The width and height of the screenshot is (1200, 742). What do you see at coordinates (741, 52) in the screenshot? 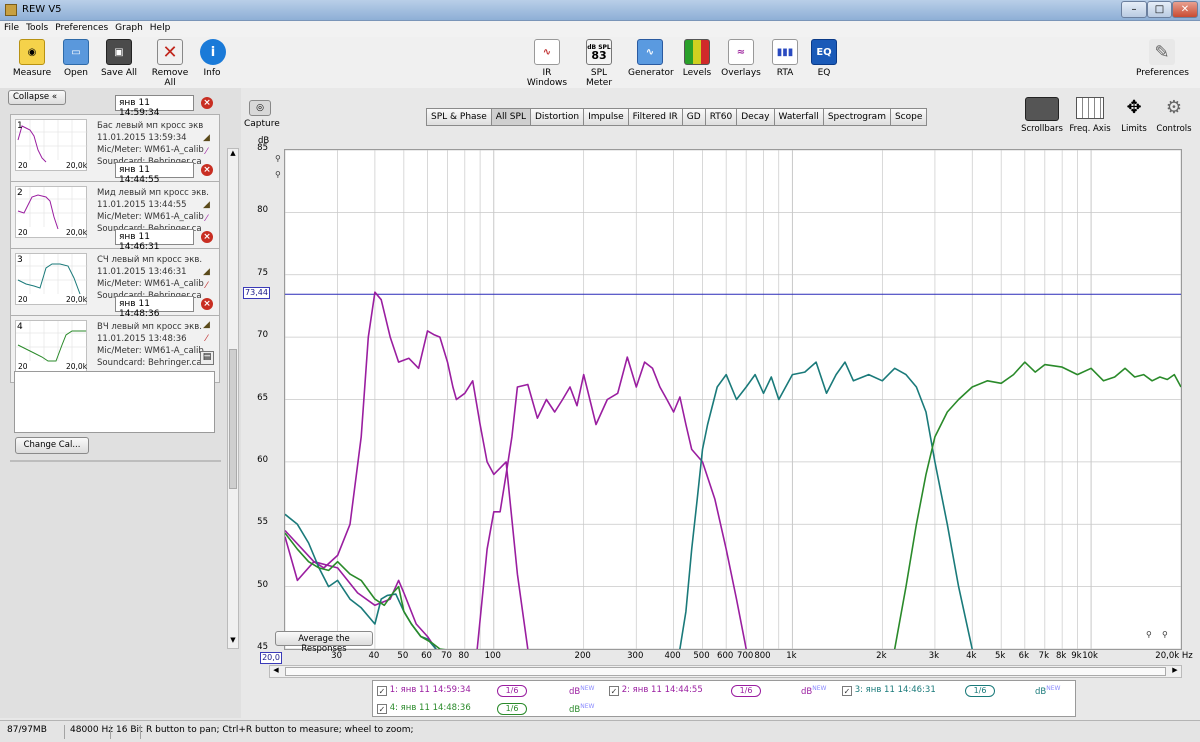
I see `overlays-icon: ≈` at bounding box center [741, 52].